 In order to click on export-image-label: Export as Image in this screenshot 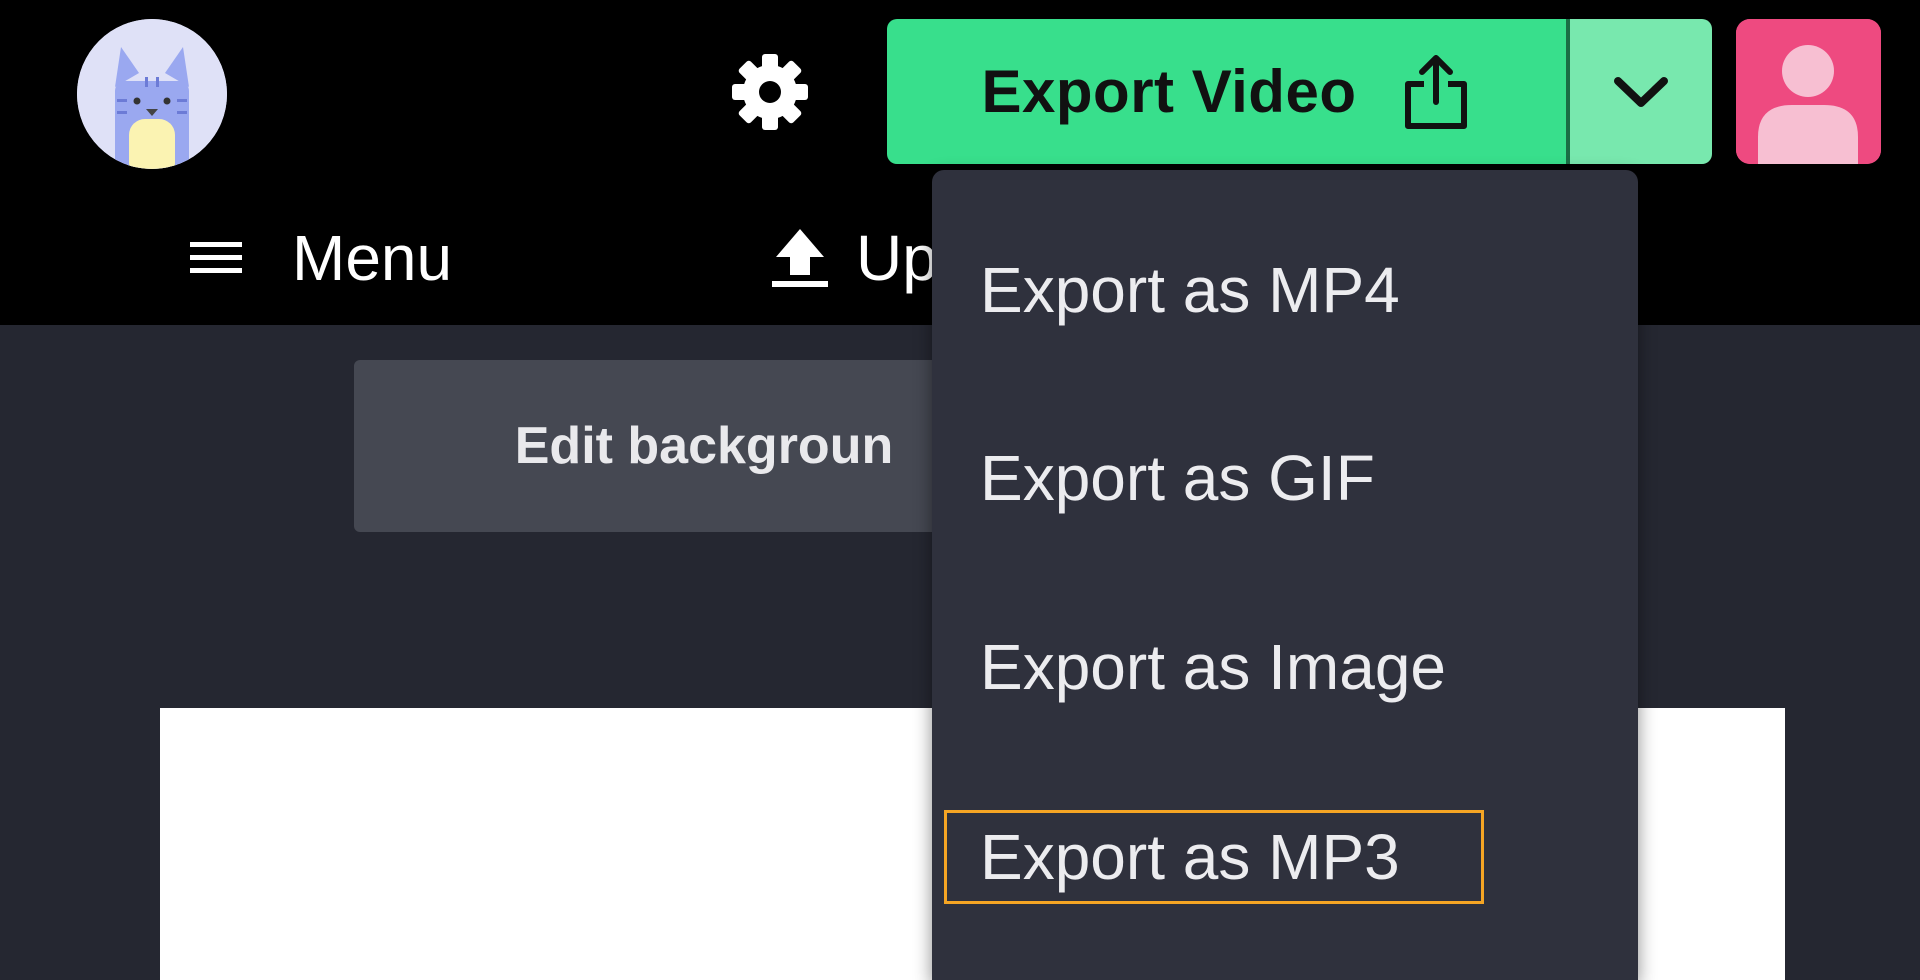, I will do `click(1213, 667)`.